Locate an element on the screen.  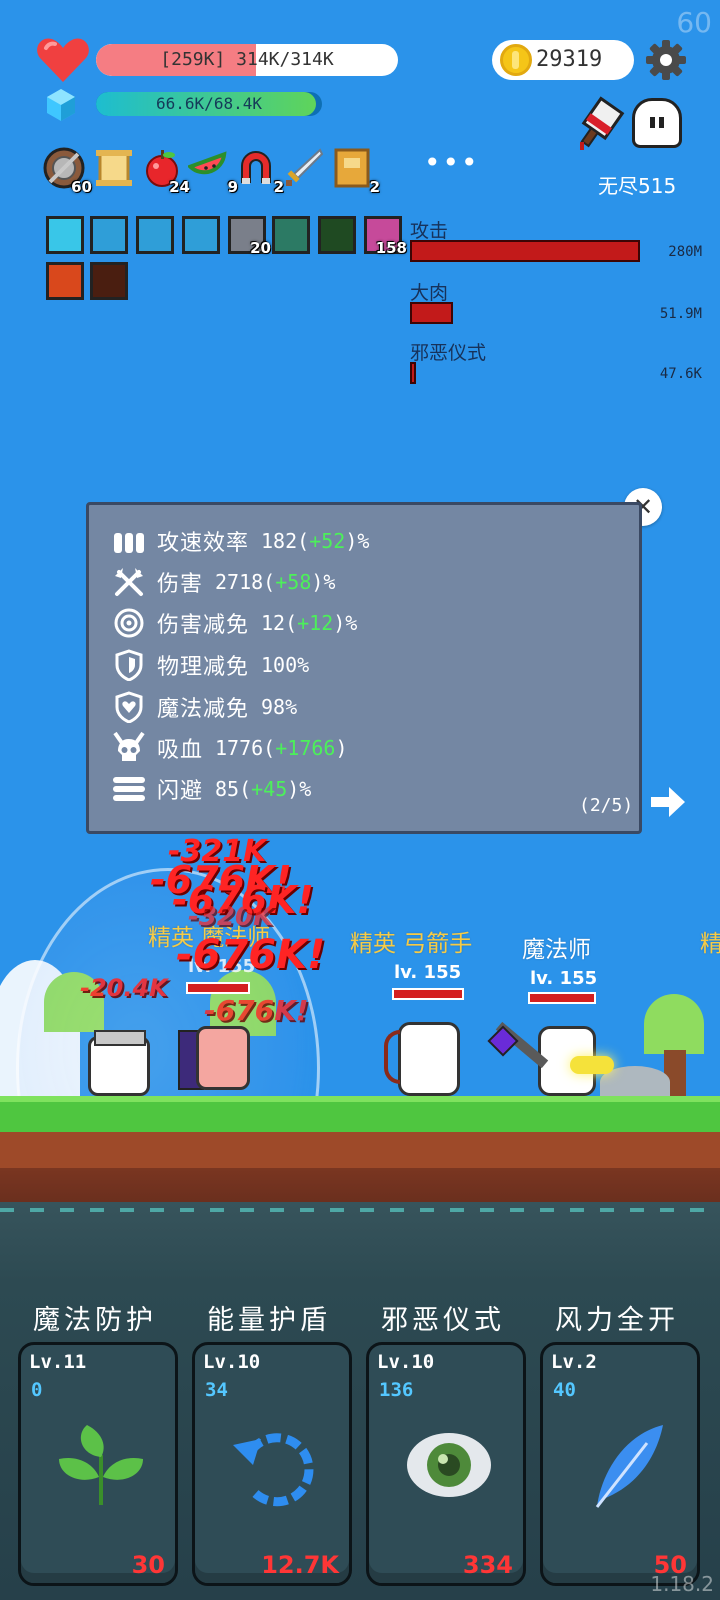
enemy-name: 精英 弓箭手 is located at coordinates (411, 944).